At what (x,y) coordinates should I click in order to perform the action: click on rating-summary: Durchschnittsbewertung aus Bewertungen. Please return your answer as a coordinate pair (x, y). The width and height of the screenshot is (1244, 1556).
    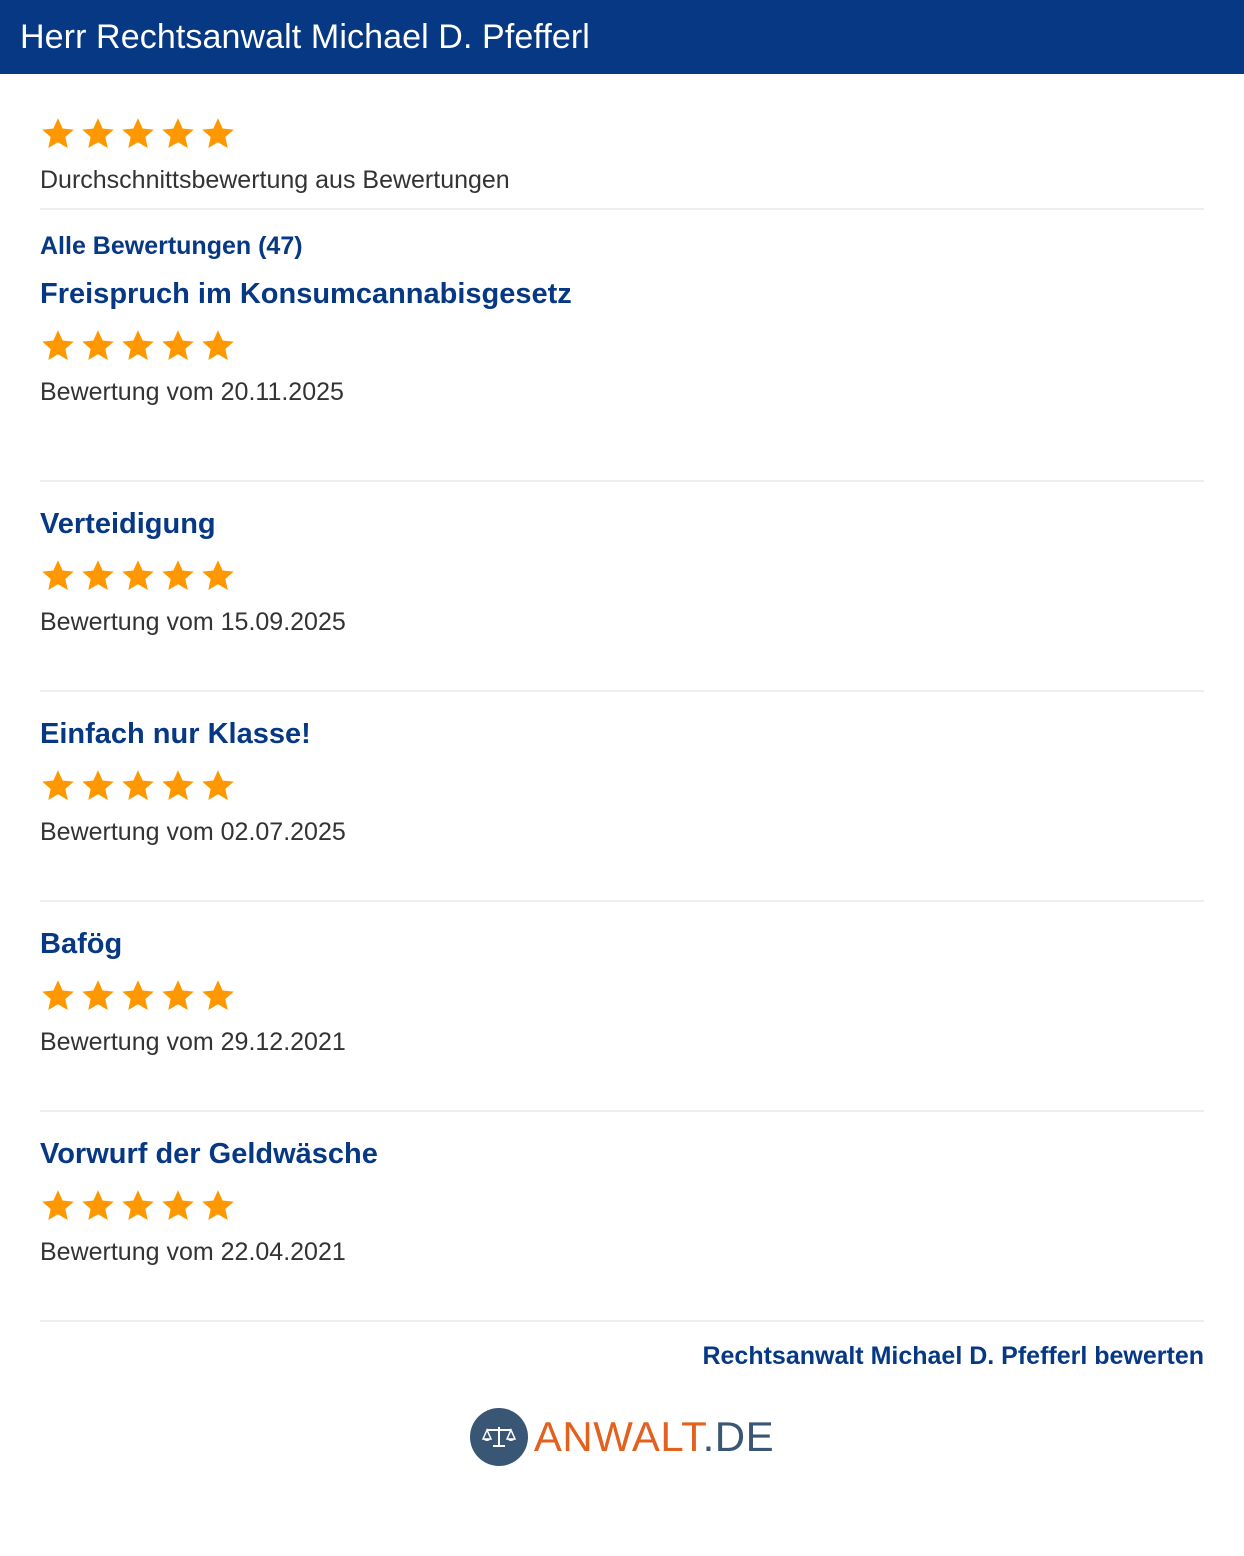
    Looking at the image, I should click on (622, 141).